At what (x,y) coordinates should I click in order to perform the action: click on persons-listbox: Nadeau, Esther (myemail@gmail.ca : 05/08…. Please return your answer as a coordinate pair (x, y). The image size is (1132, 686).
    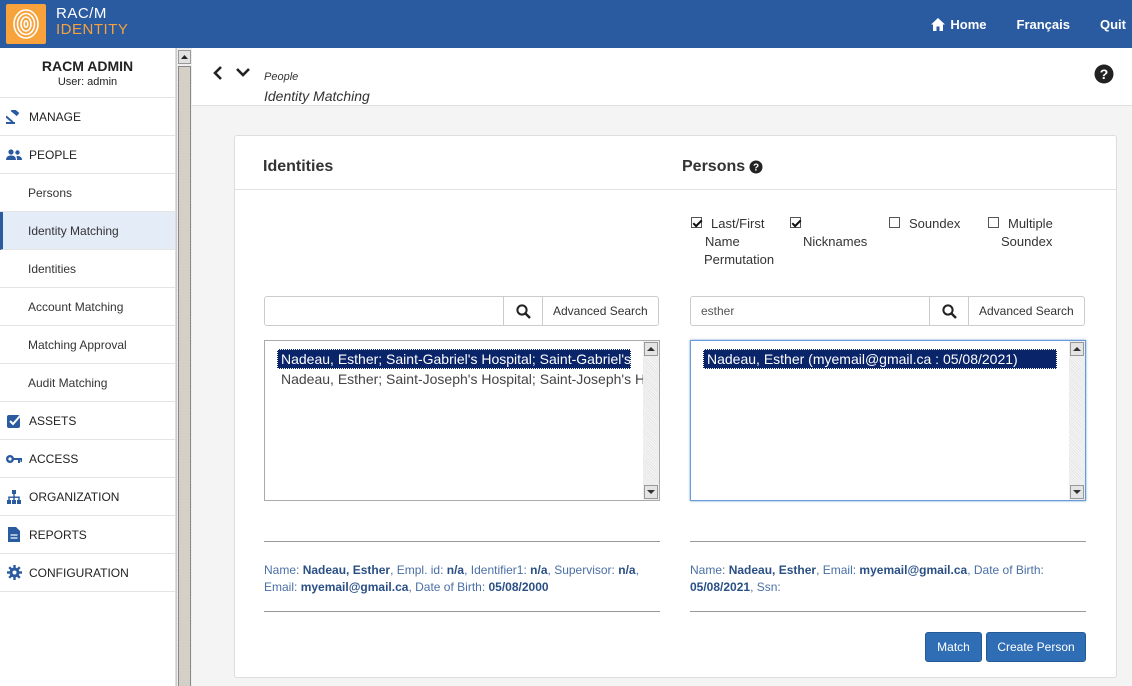
    Looking at the image, I should click on (888, 420).